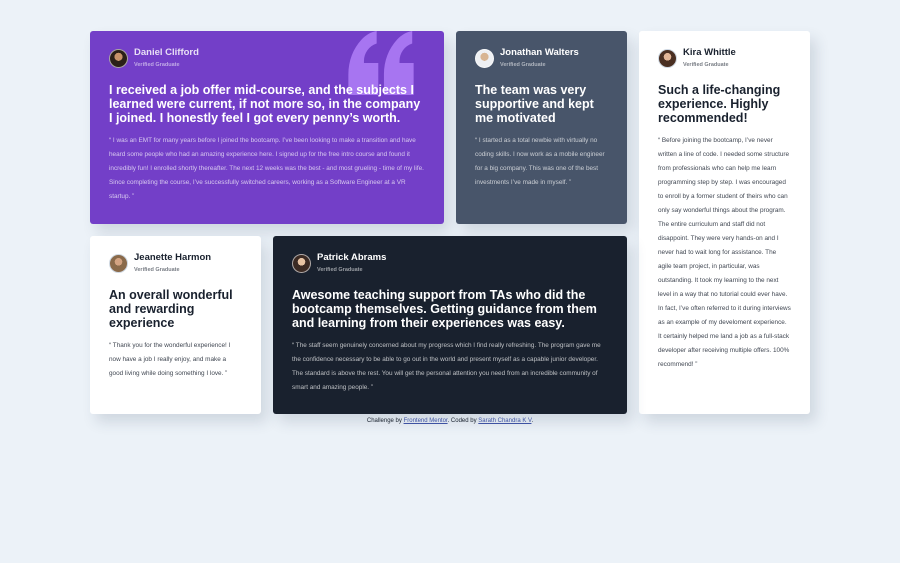  What do you see at coordinates (384, 421) in the screenshot?
I see `attribution-prefix: Challenge by` at bounding box center [384, 421].